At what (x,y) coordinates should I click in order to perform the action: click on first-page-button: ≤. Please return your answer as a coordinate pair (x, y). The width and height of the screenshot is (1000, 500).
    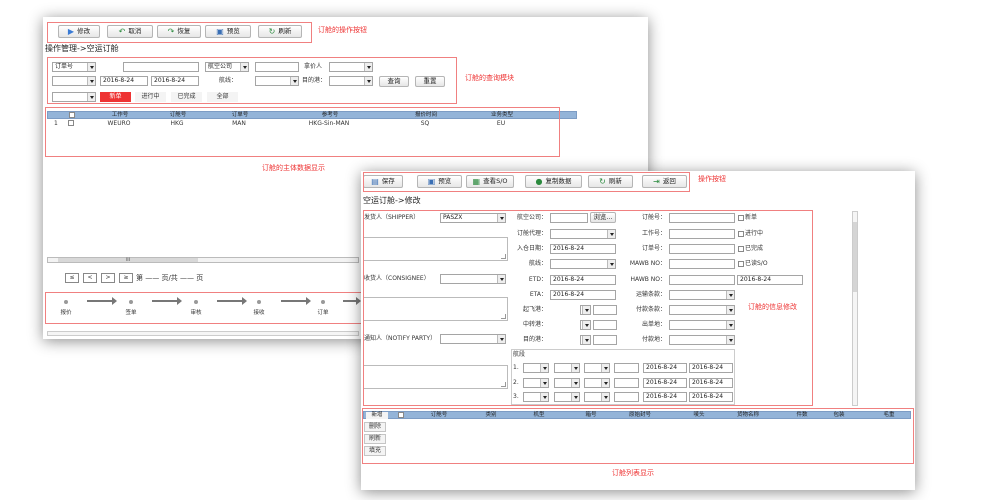
    Looking at the image, I should click on (72, 278).